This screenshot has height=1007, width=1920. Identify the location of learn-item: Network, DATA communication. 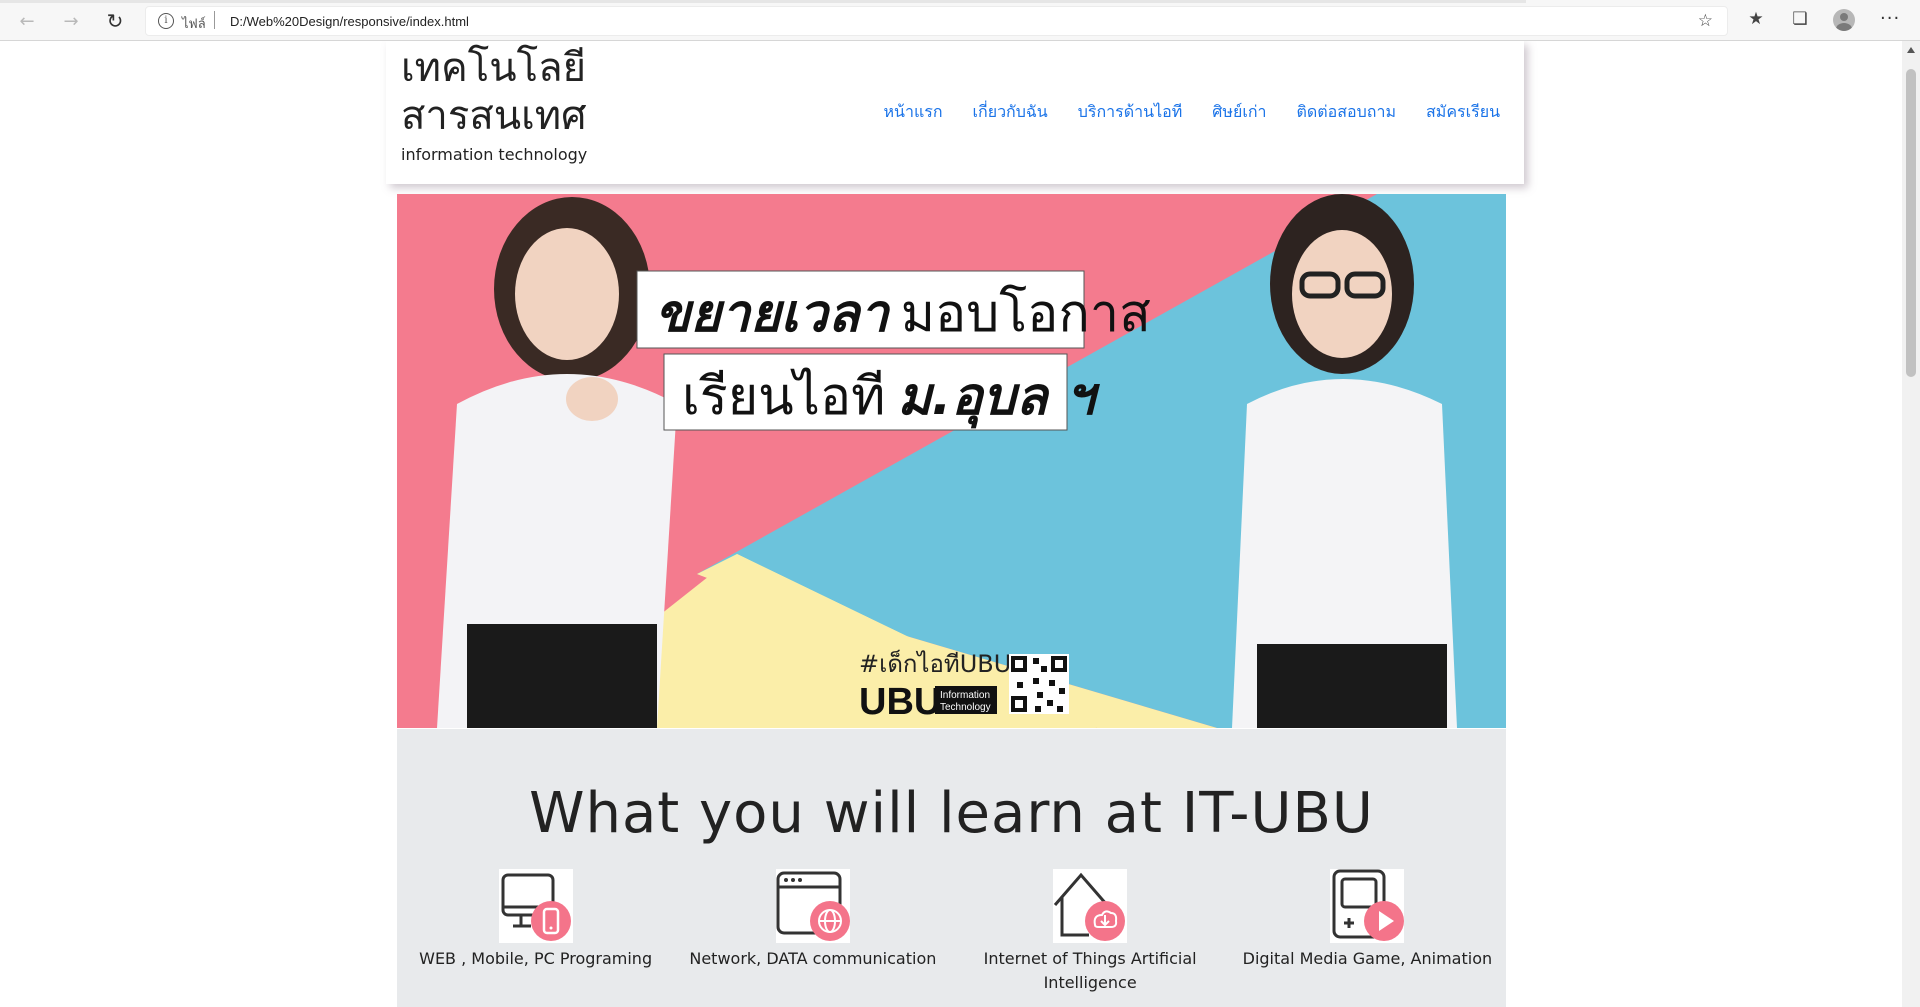
(812, 932).